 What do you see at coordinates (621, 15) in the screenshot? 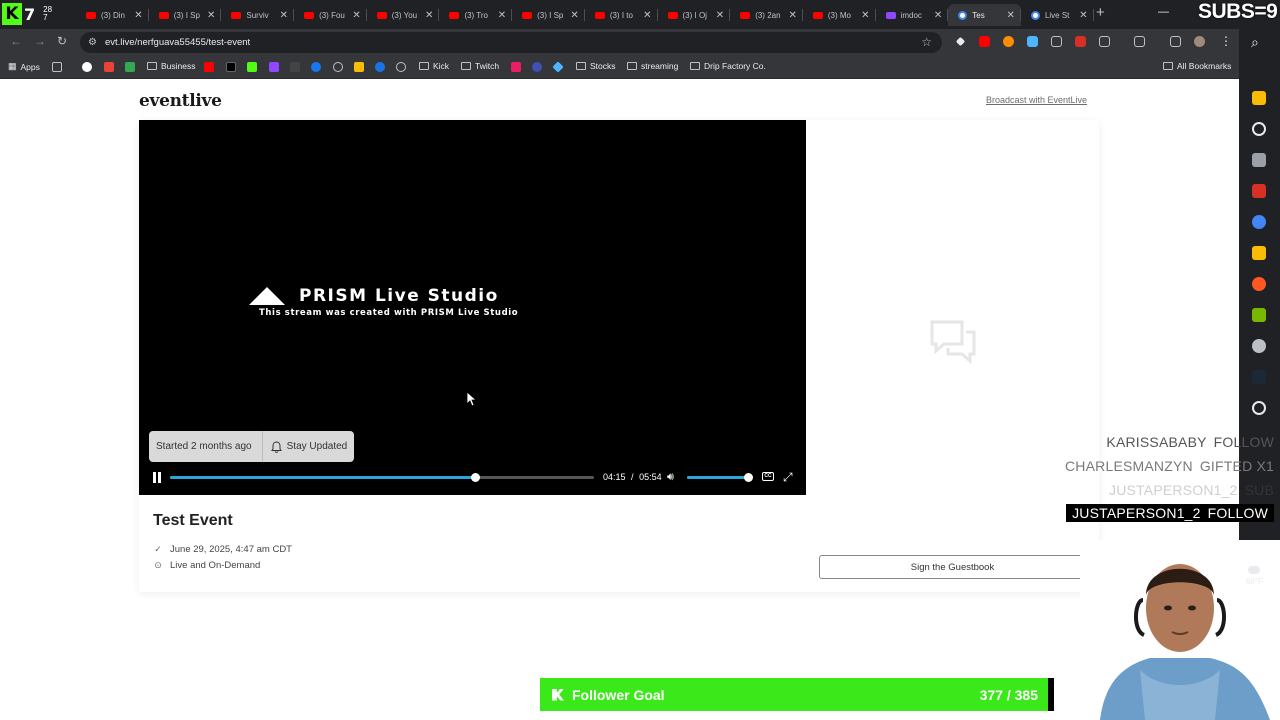
I see `browser-tab: (3) I to ✕` at bounding box center [621, 15].